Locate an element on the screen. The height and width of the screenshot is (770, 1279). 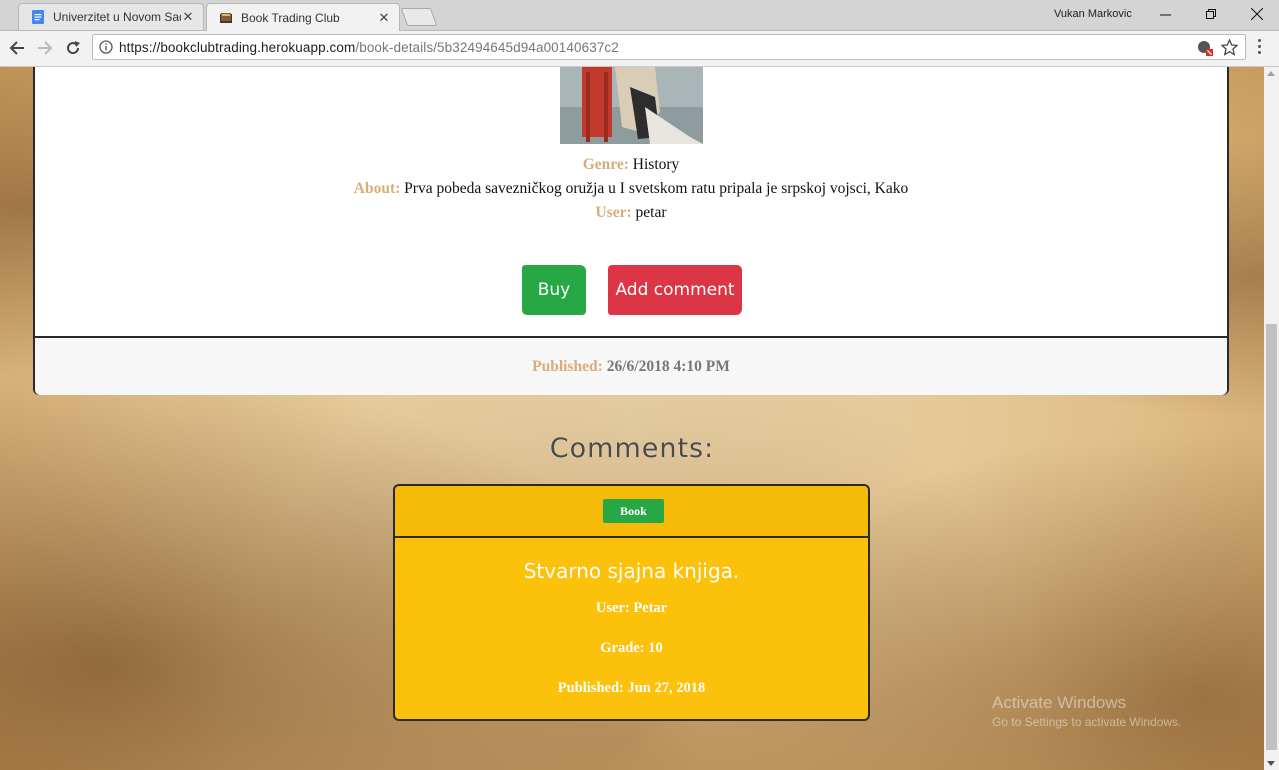
profile-name: Vukan Markovic is located at coordinates (1093, 14).